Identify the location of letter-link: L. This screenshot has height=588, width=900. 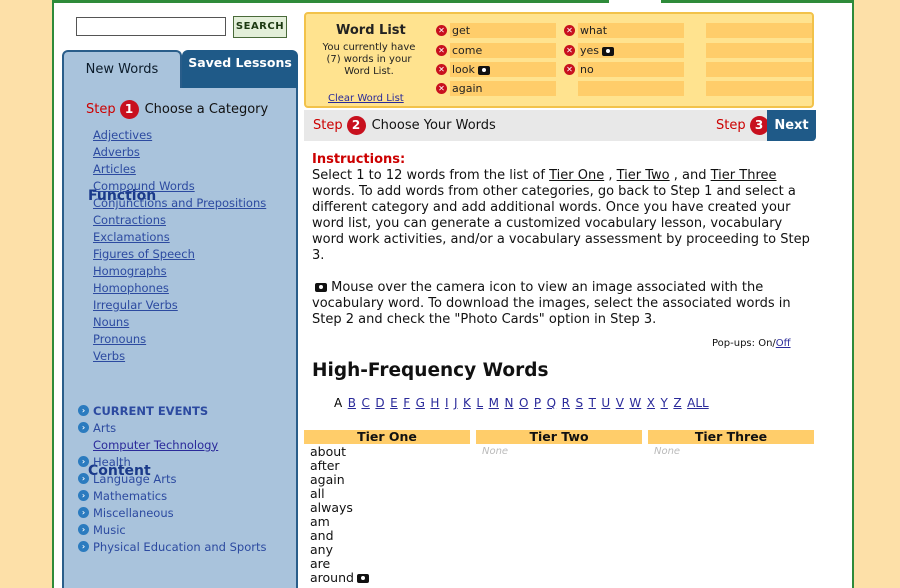
(479, 403).